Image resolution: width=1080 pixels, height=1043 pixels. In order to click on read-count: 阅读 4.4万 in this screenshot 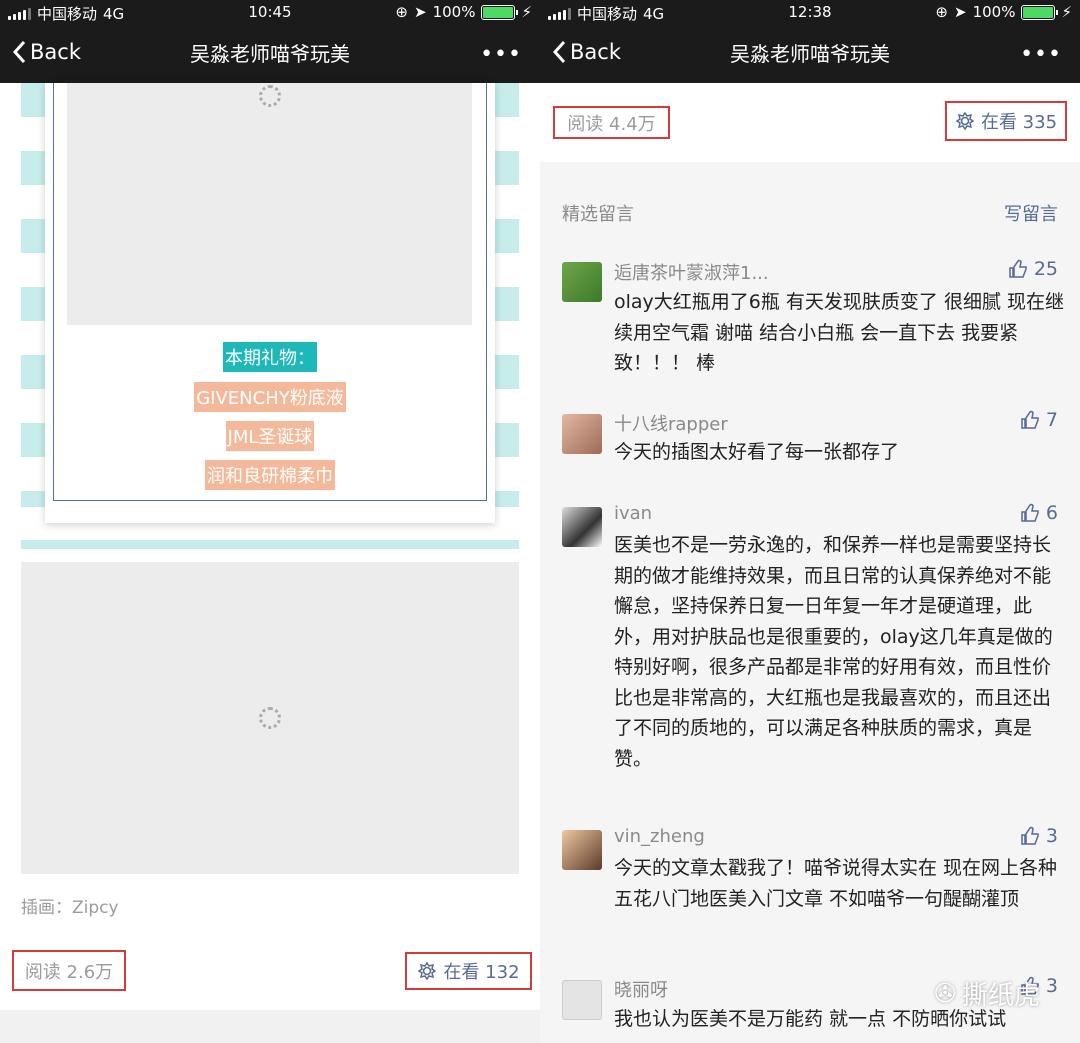, I will do `click(611, 122)`.